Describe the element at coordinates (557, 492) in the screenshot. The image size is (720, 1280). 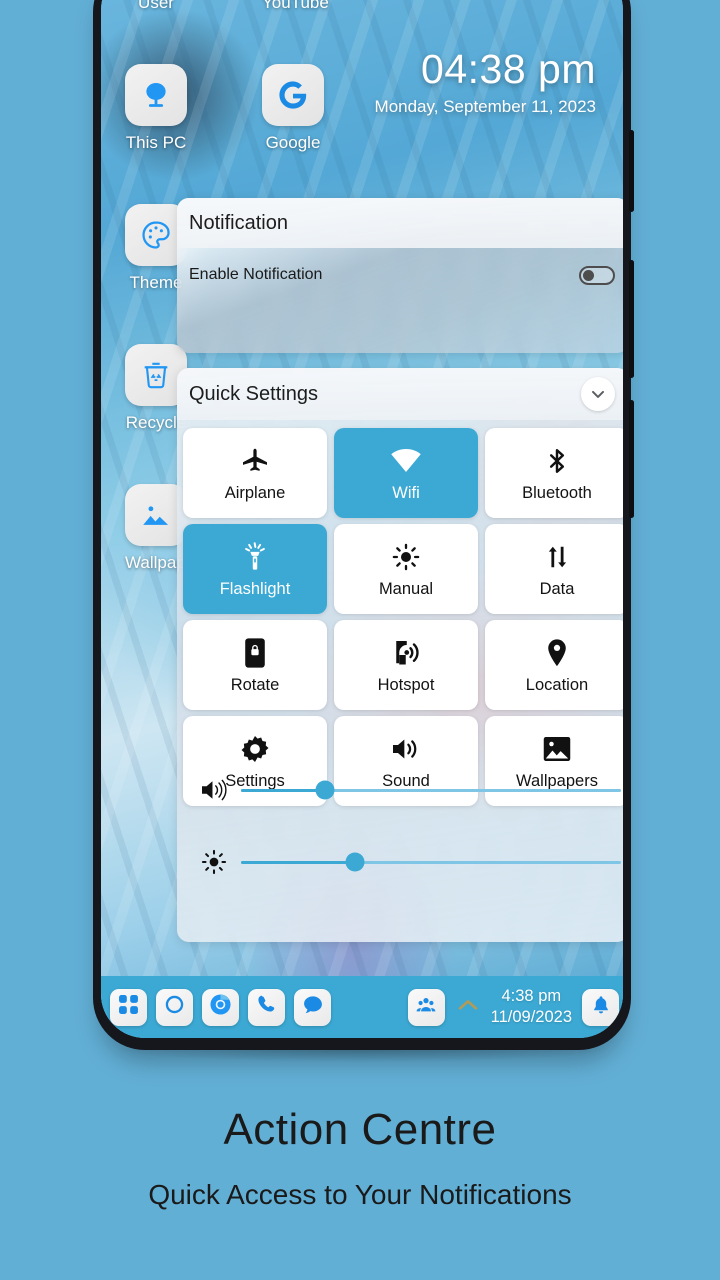
I see `quick-tile-label: Bluetooth` at that location.